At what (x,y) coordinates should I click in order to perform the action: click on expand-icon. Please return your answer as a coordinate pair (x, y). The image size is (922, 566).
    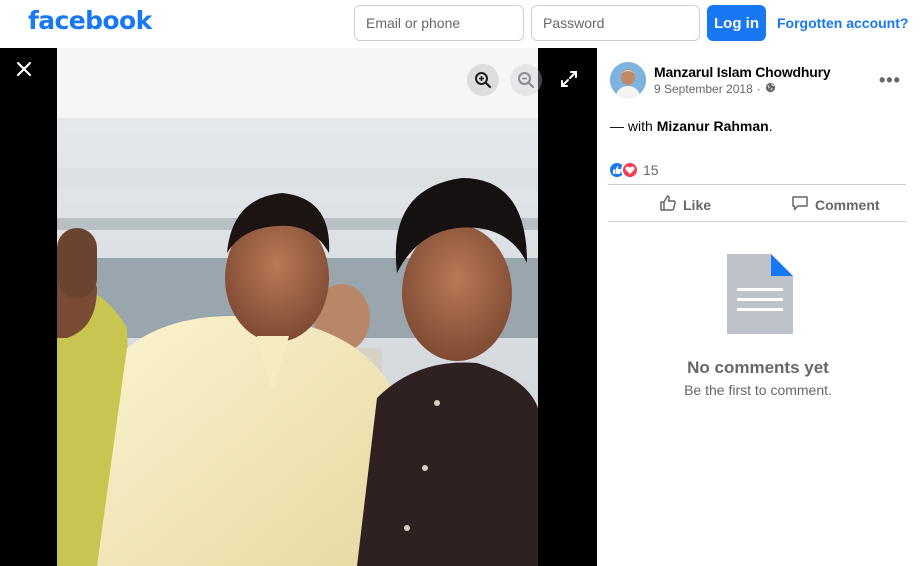
    Looking at the image, I should click on (569, 79).